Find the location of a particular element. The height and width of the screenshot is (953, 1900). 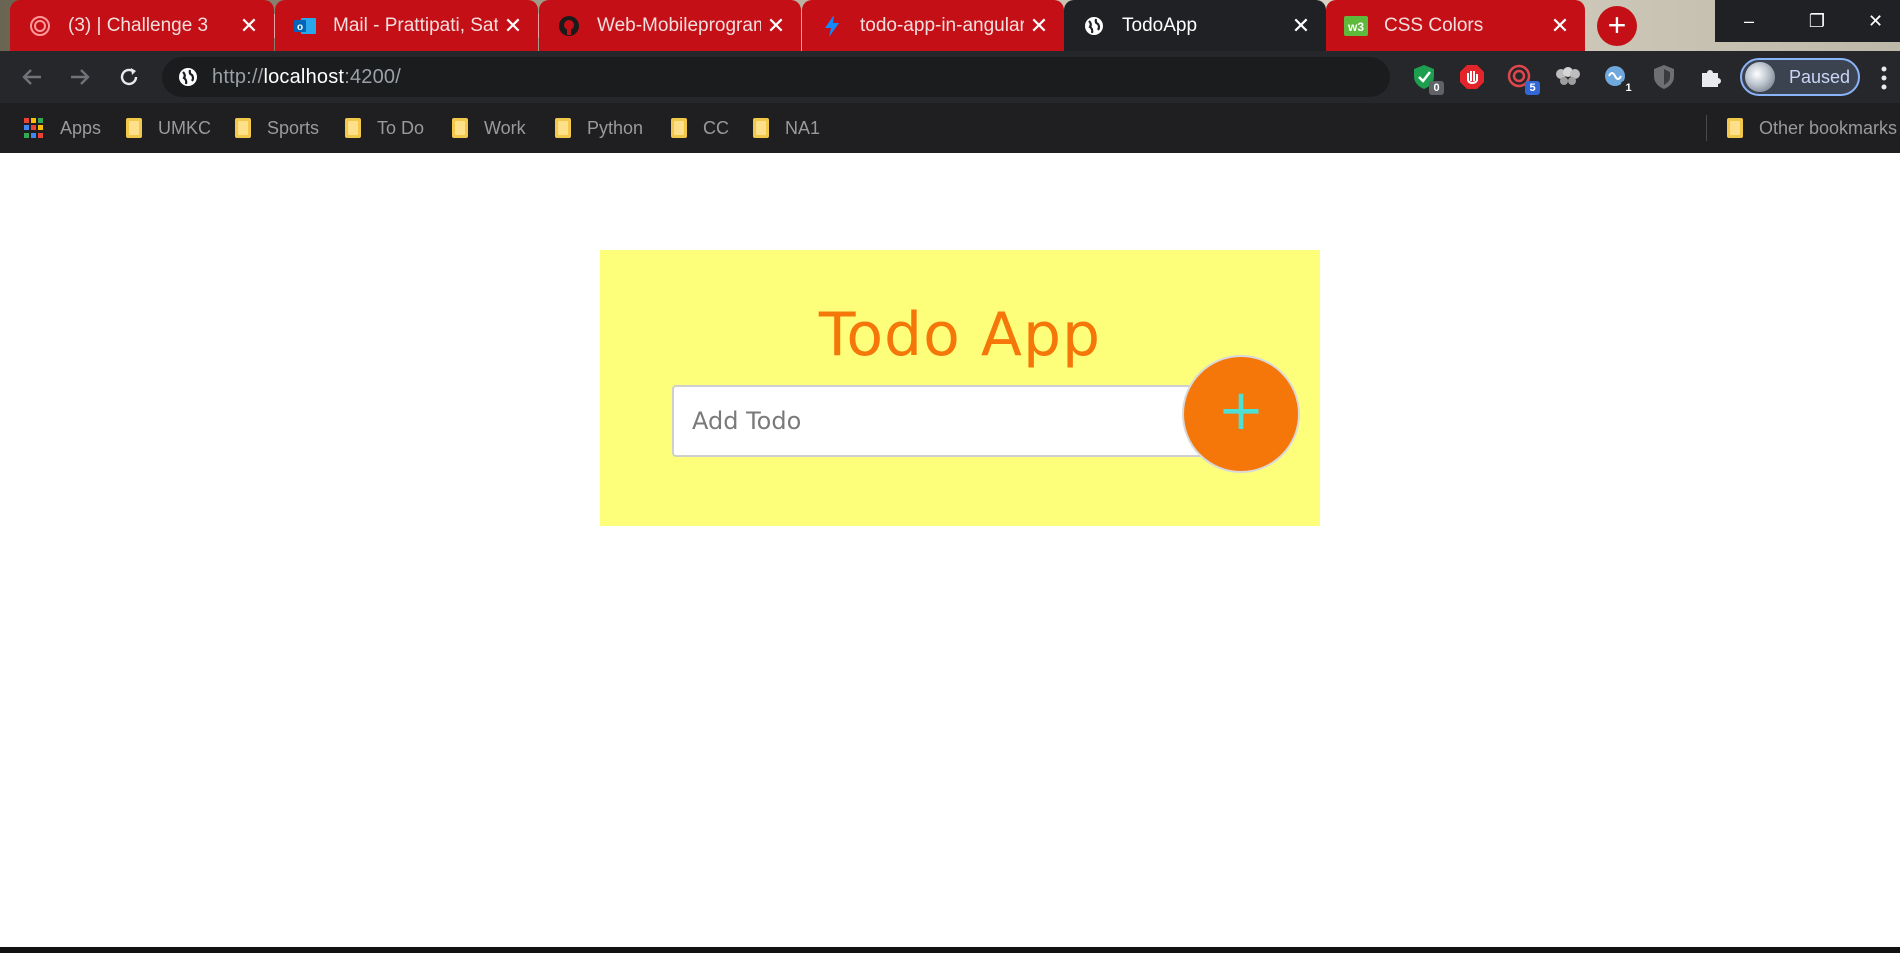

apps-grid-icon is located at coordinates (34, 128).